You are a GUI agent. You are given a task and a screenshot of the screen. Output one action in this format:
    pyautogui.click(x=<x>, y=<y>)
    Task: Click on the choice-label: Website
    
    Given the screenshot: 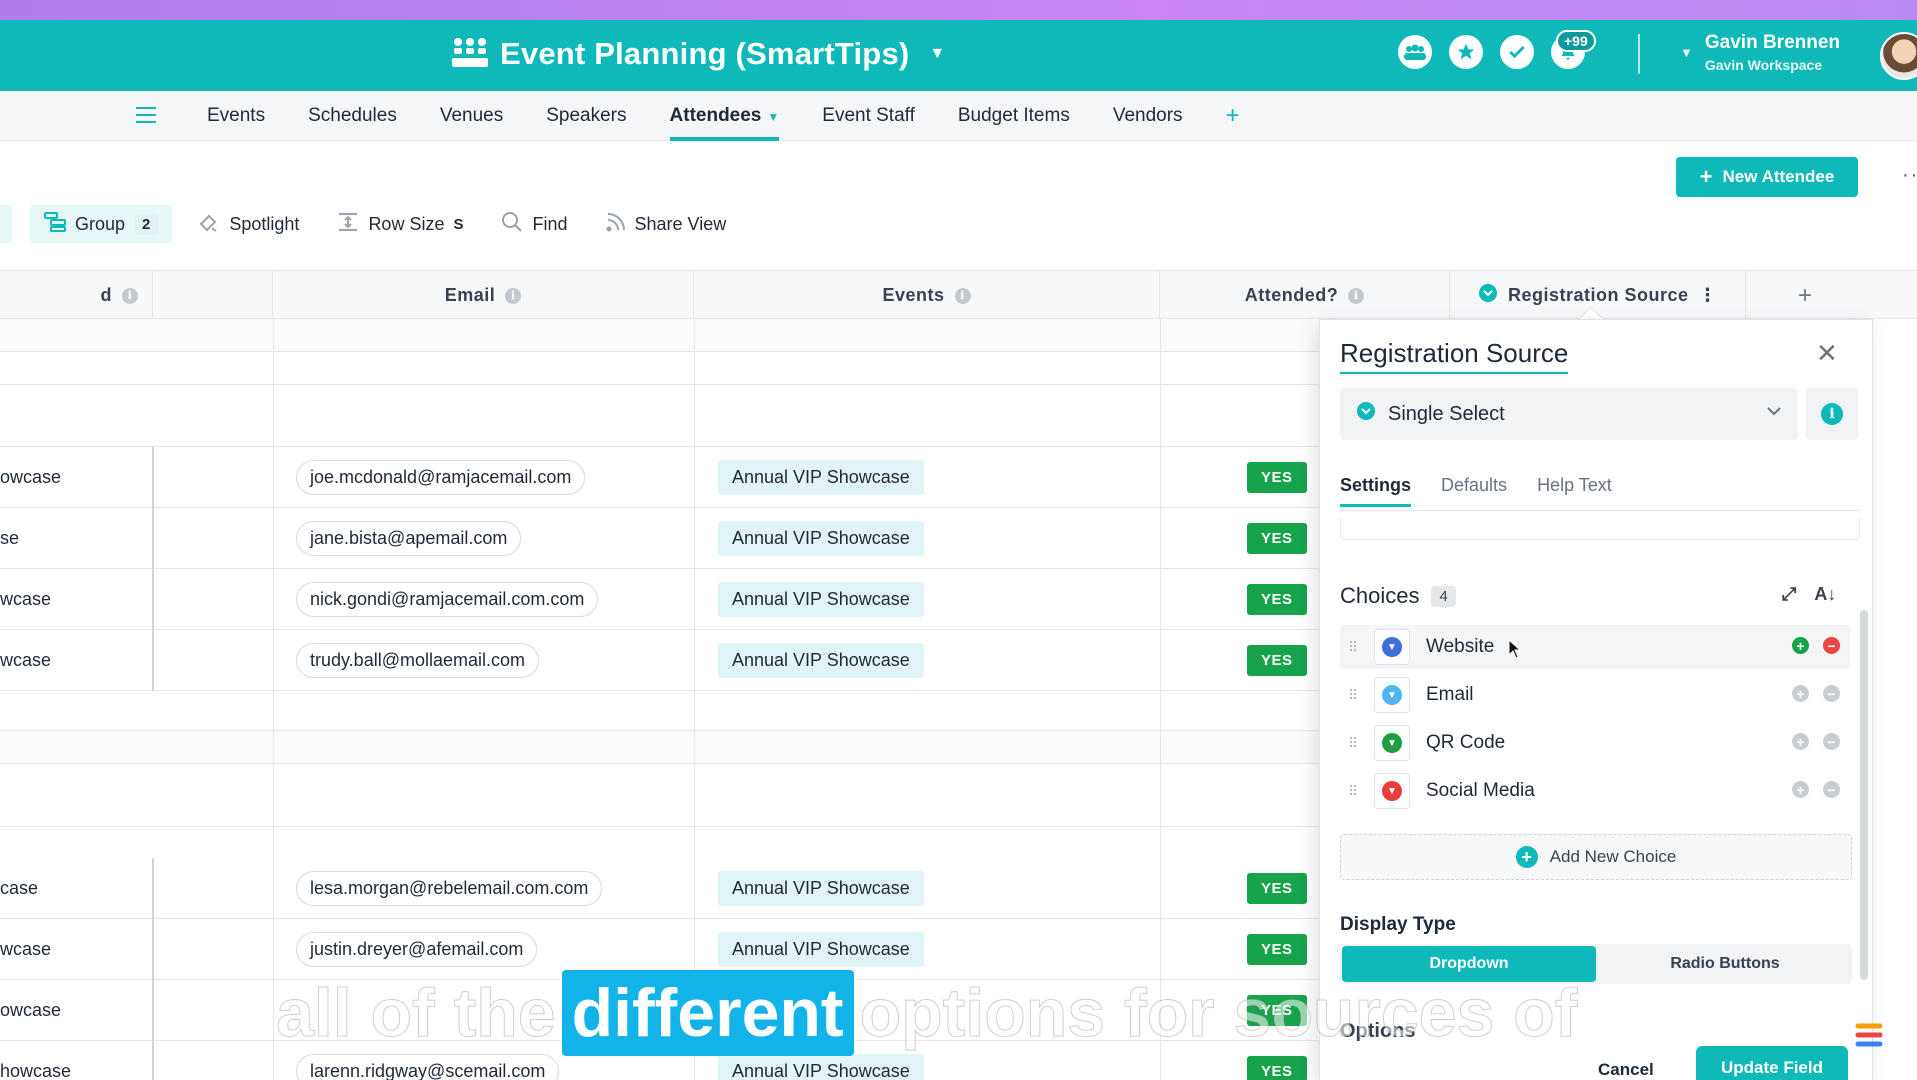 What is the action you would take?
    pyautogui.click(x=1460, y=647)
    